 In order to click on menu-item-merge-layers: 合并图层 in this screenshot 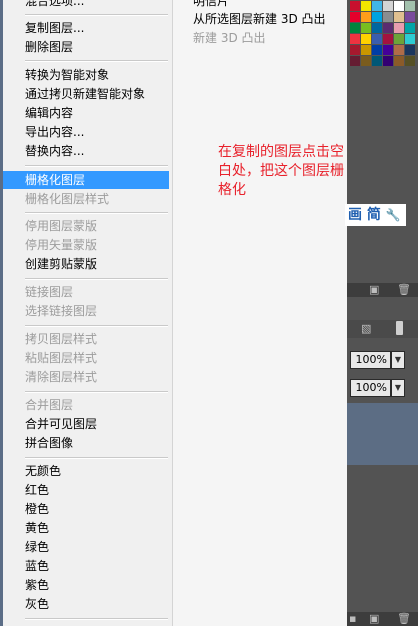, I will do `click(86, 405)`.